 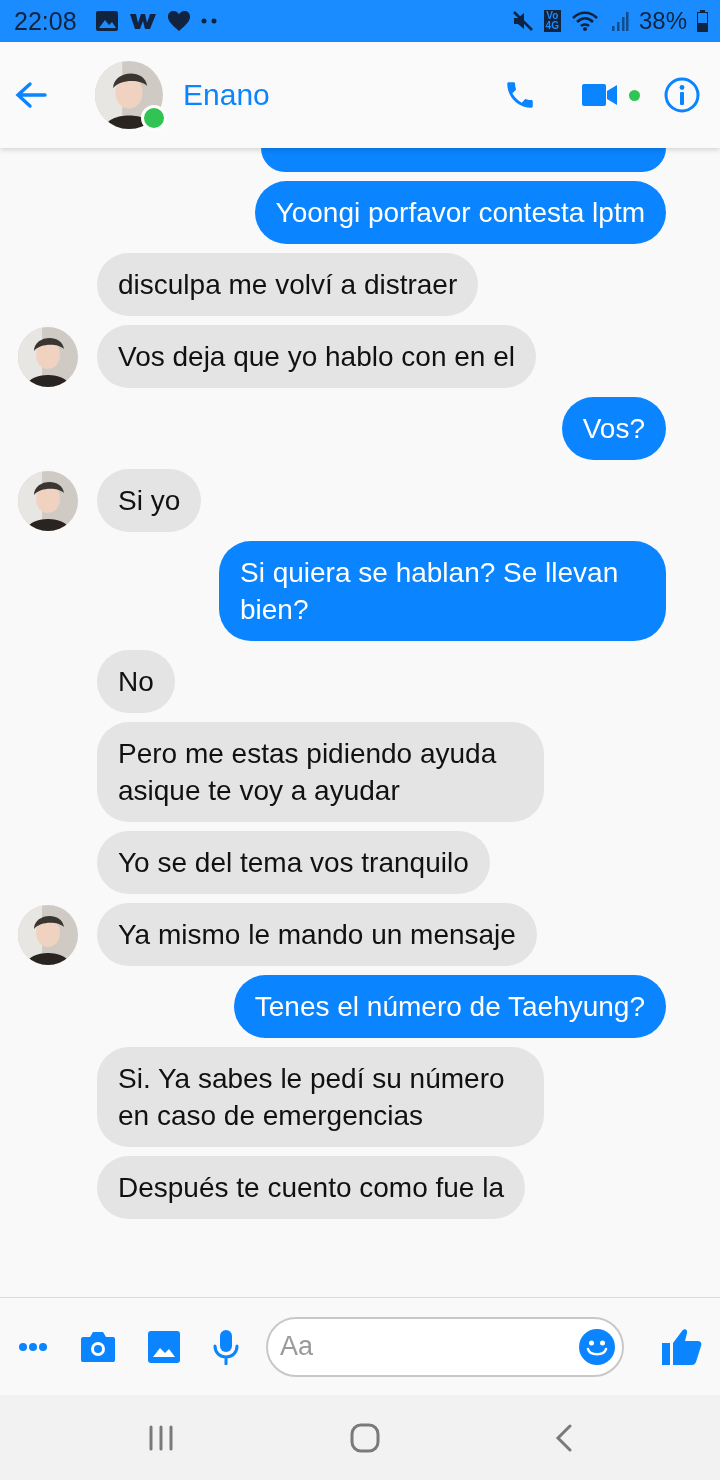 I want to click on message-bubble: Yoongi porfavor contesta lptm, so click(x=460, y=212).